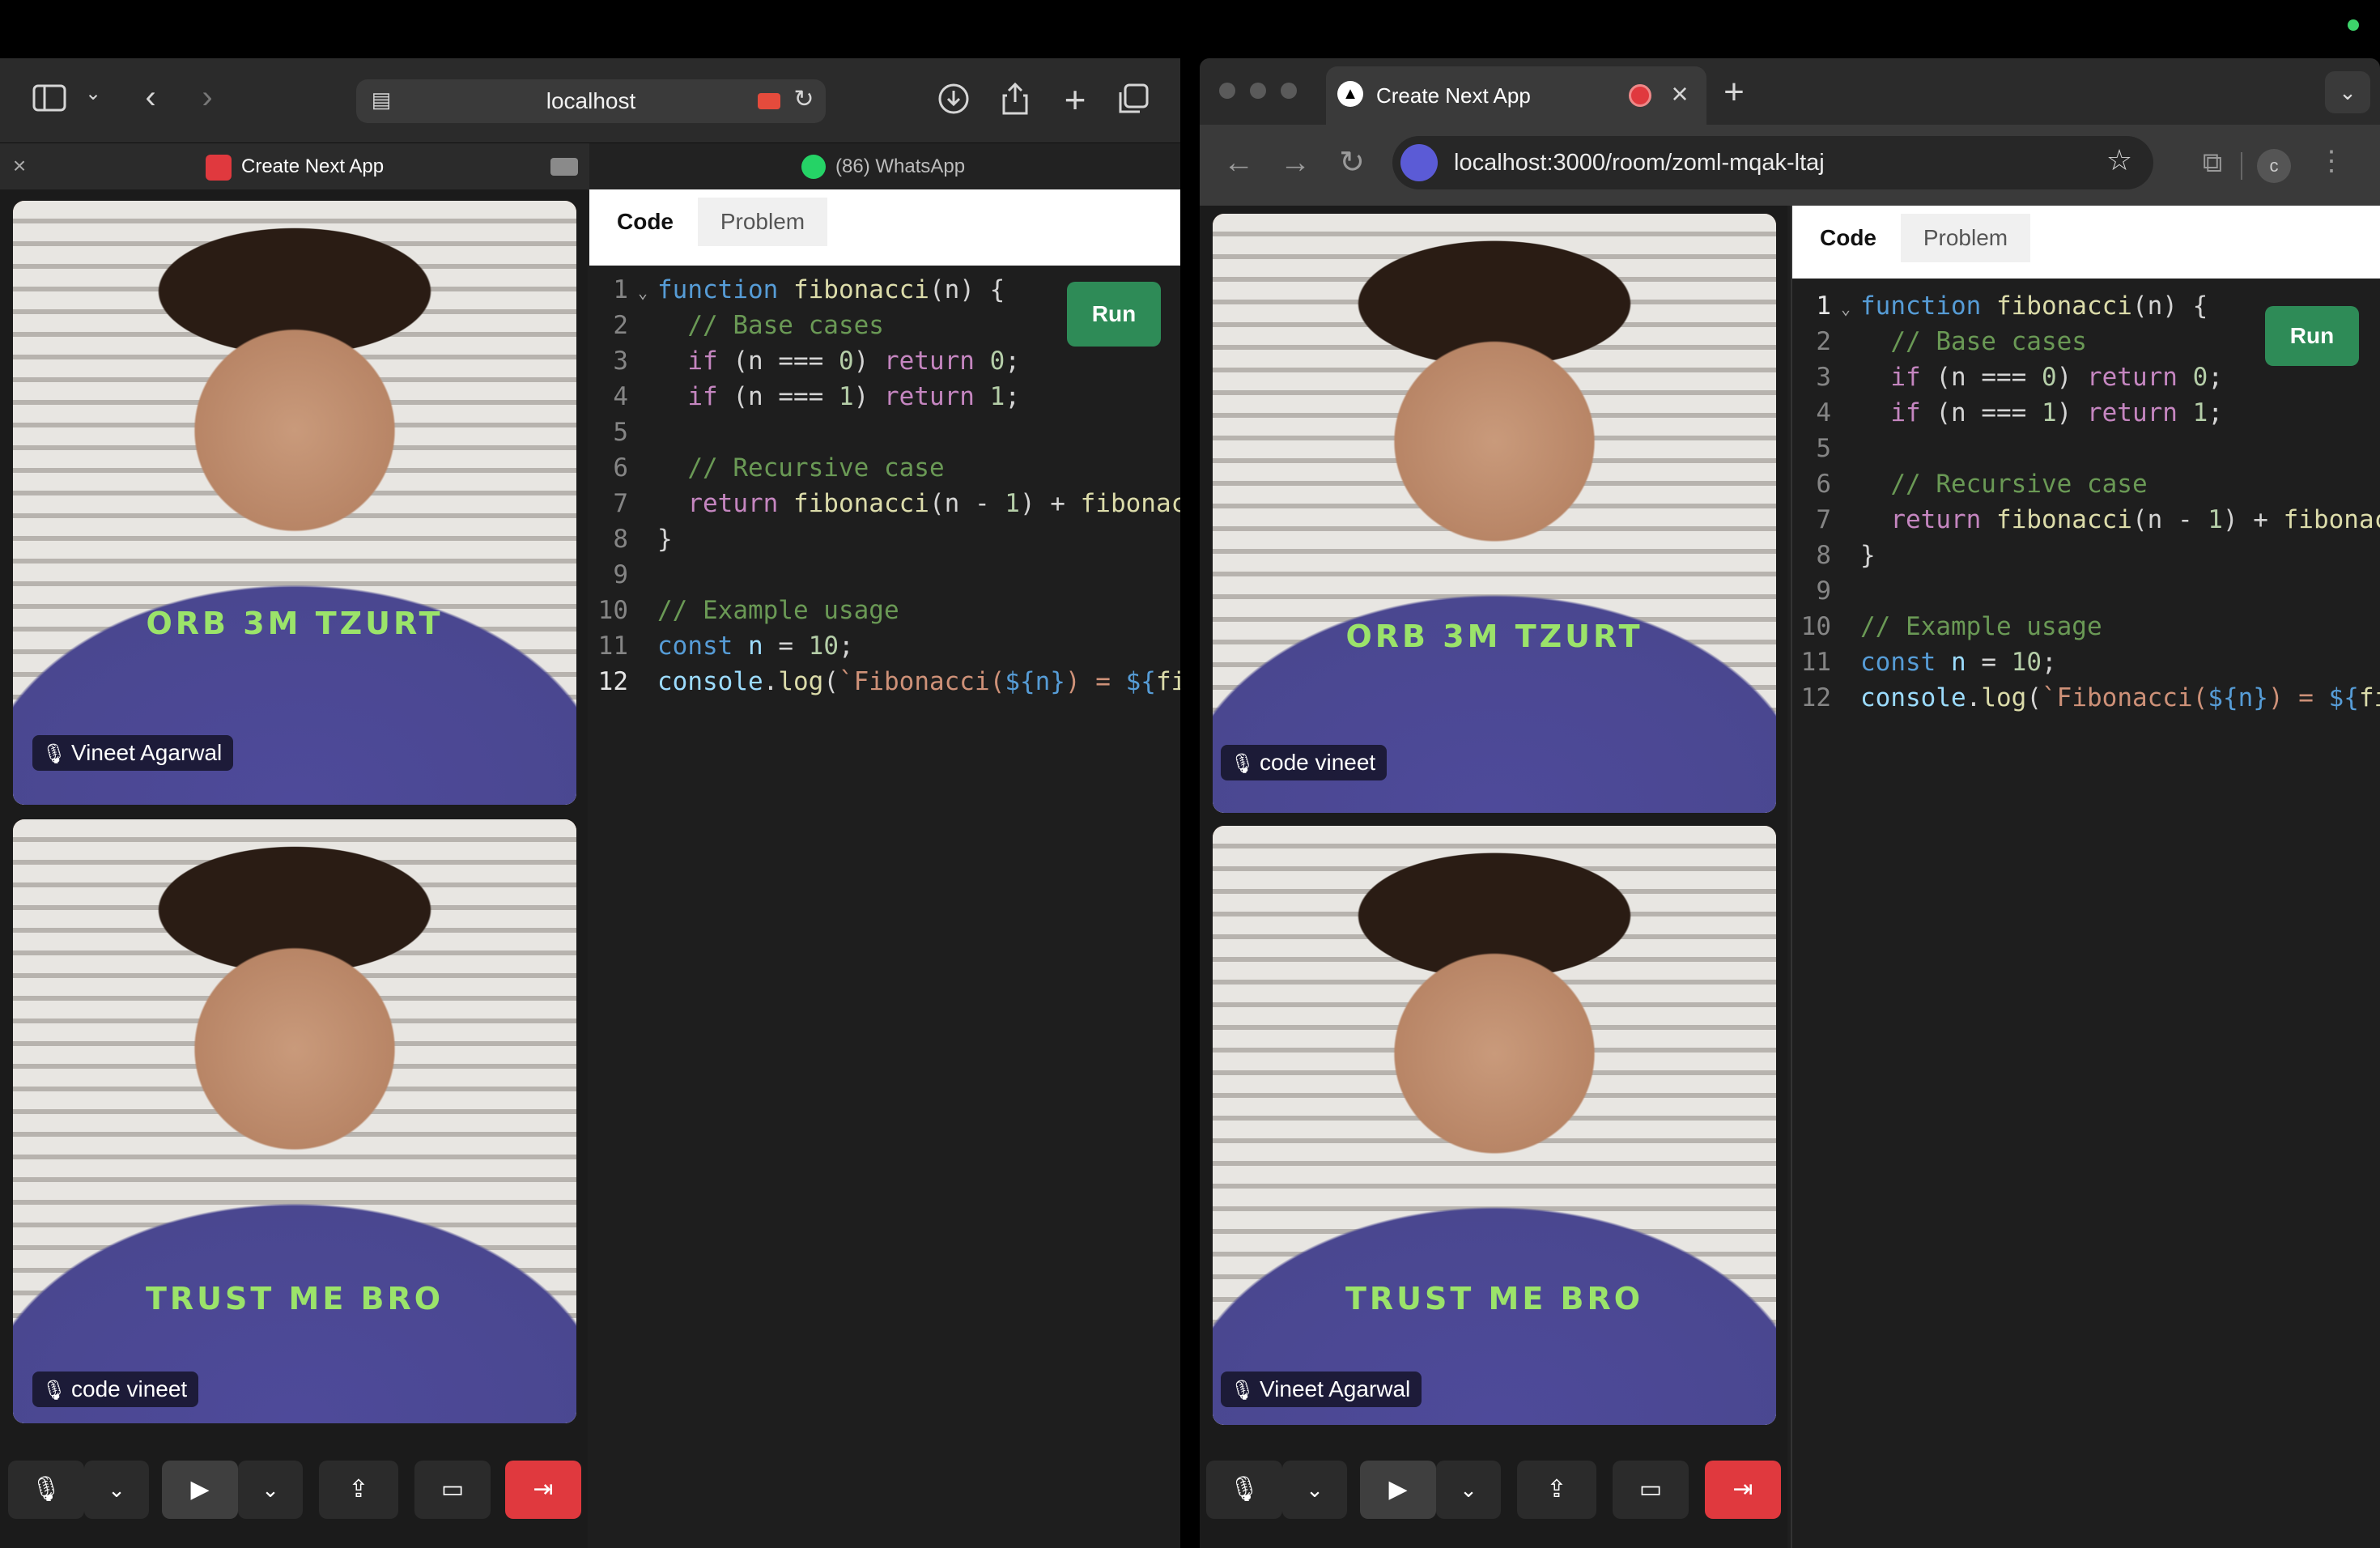 The image size is (2380, 1548). Describe the element at coordinates (2331, 165) in the screenshot. I see `more-menu-icon: ⋮` at that location.